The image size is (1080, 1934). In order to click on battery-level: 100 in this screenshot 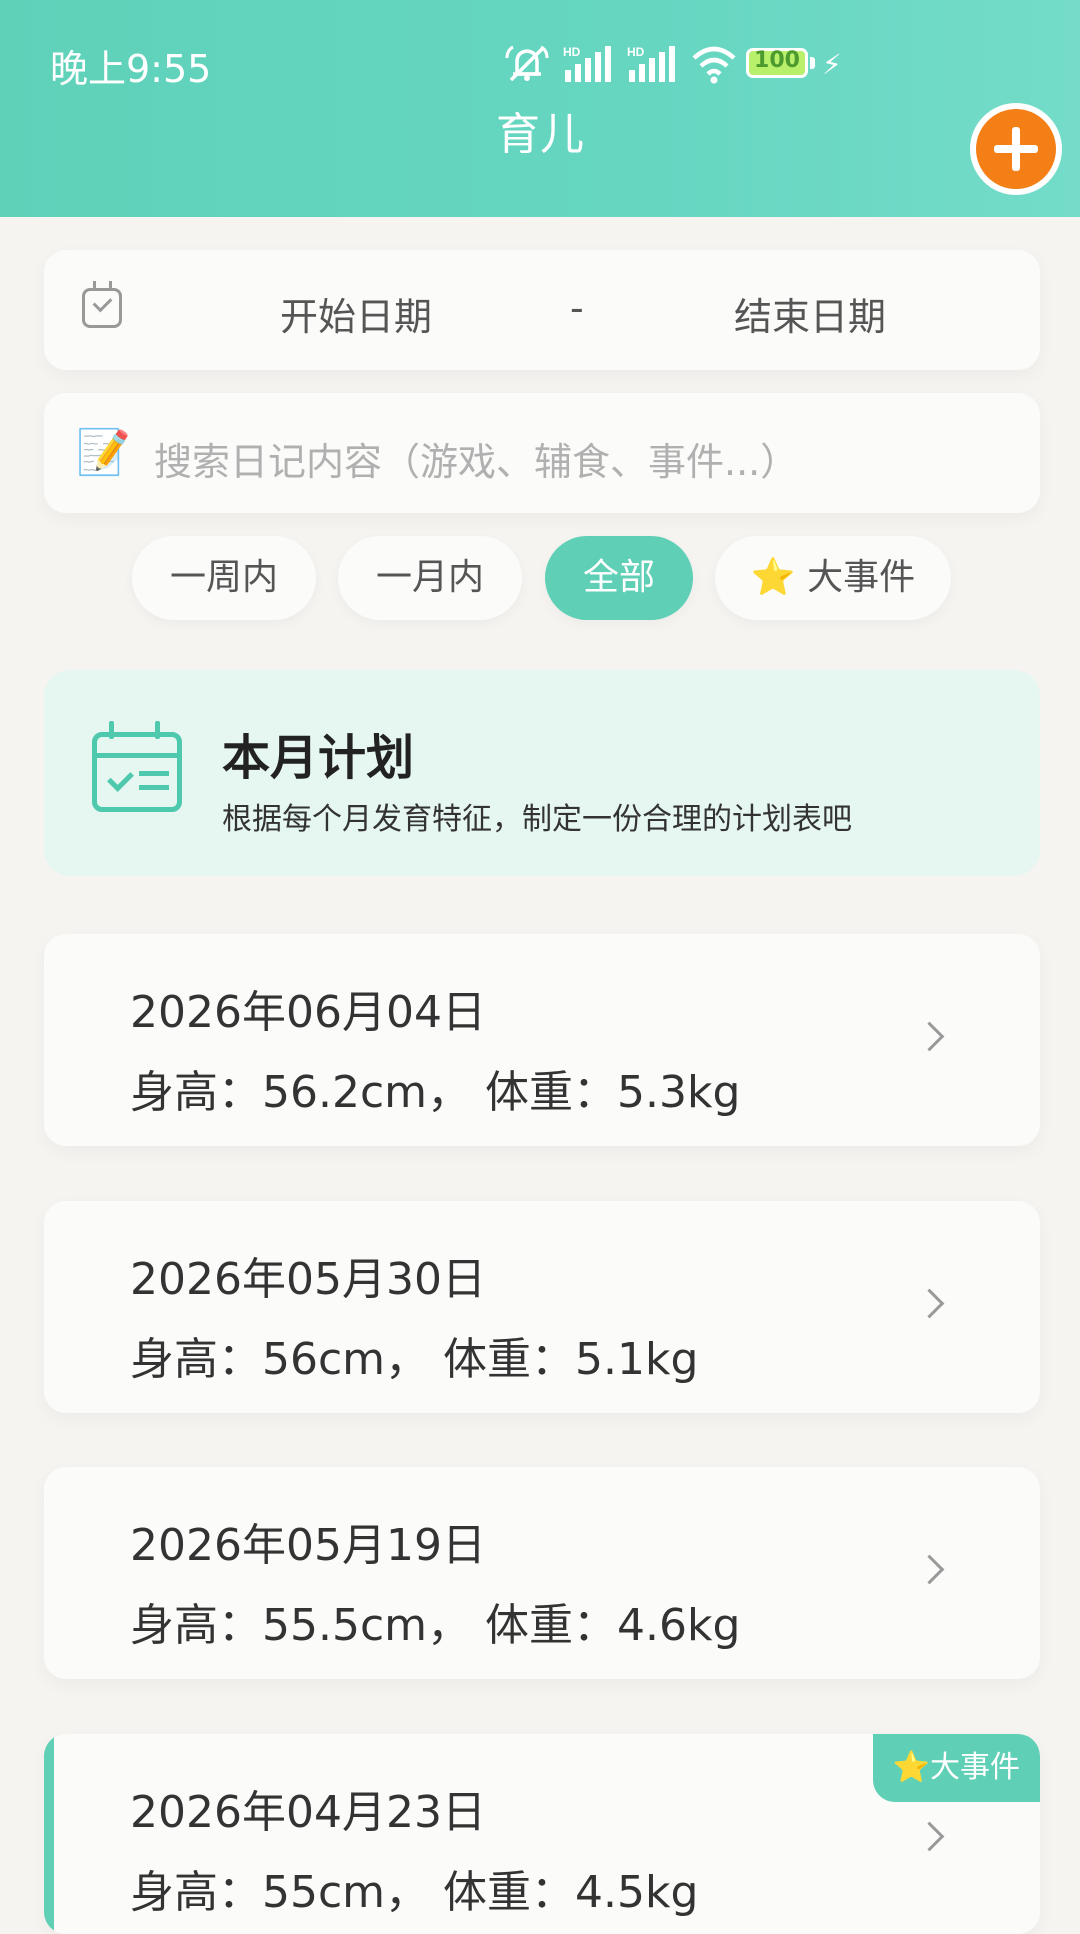, I will do `click(777, 60)`.